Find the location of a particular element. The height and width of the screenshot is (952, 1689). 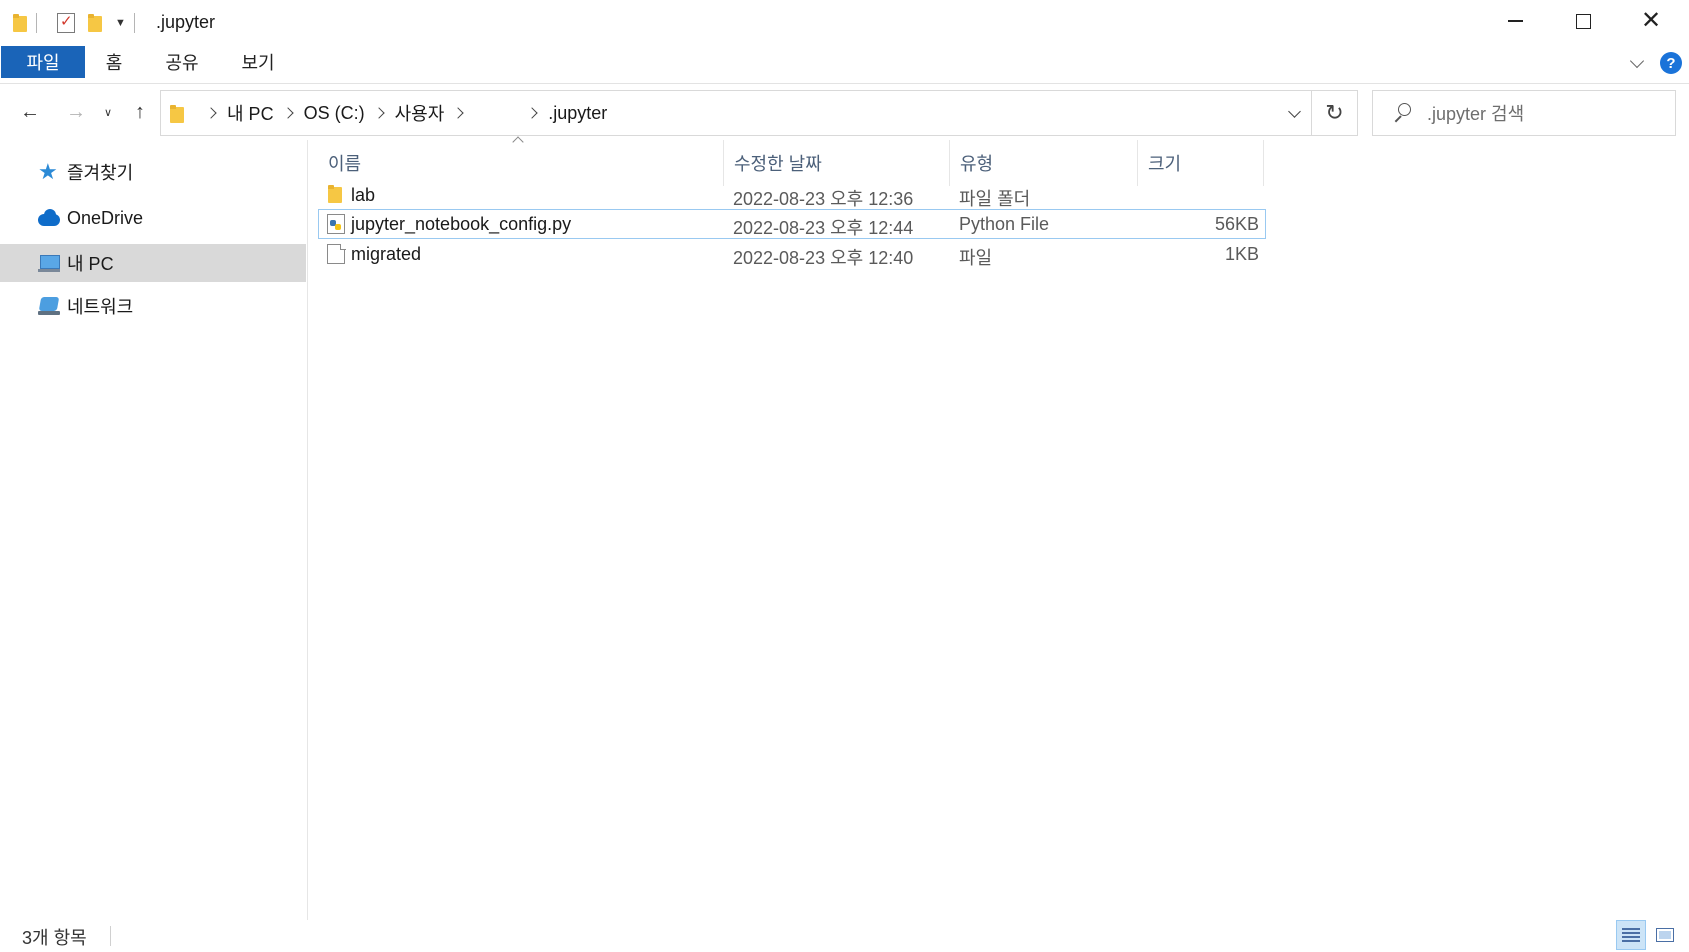

status-bar: 3개 항목 is located at coordinates (844, 936).